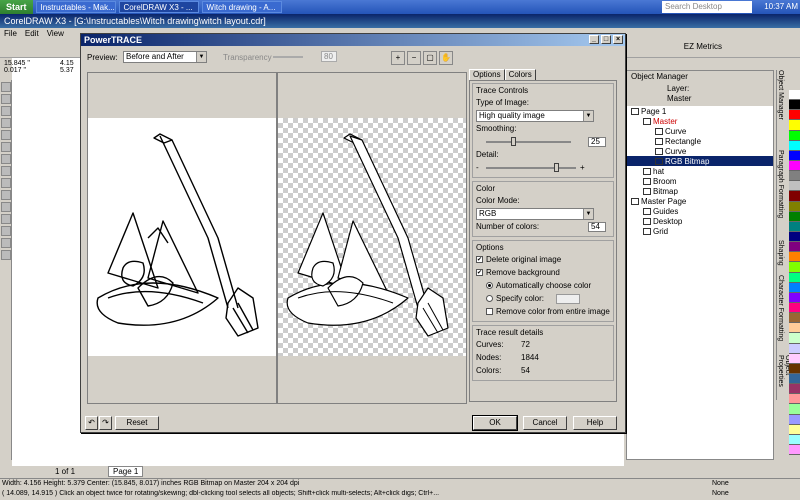  I want to click on type-of-image-select: High quality image ▼, so click(535, 116).